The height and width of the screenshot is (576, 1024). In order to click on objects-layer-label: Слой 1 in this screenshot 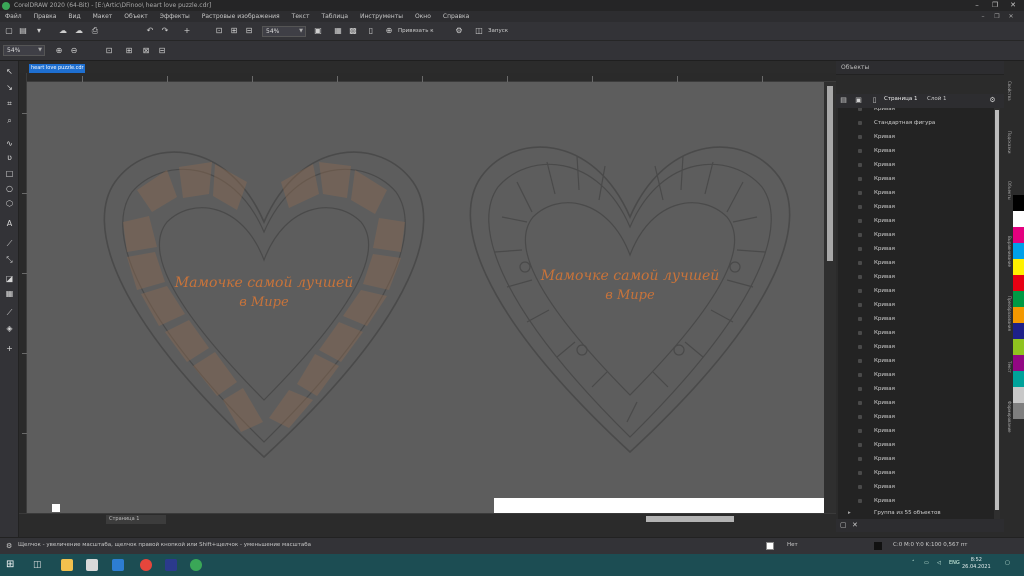, I will do `click(937, 99)`.